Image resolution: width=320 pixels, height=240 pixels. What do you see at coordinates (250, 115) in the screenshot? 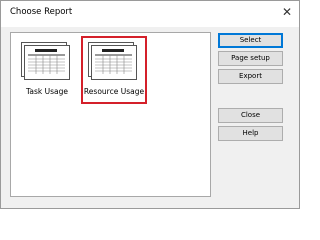
I see `close-button: Close` at bounding box center [250, 115].